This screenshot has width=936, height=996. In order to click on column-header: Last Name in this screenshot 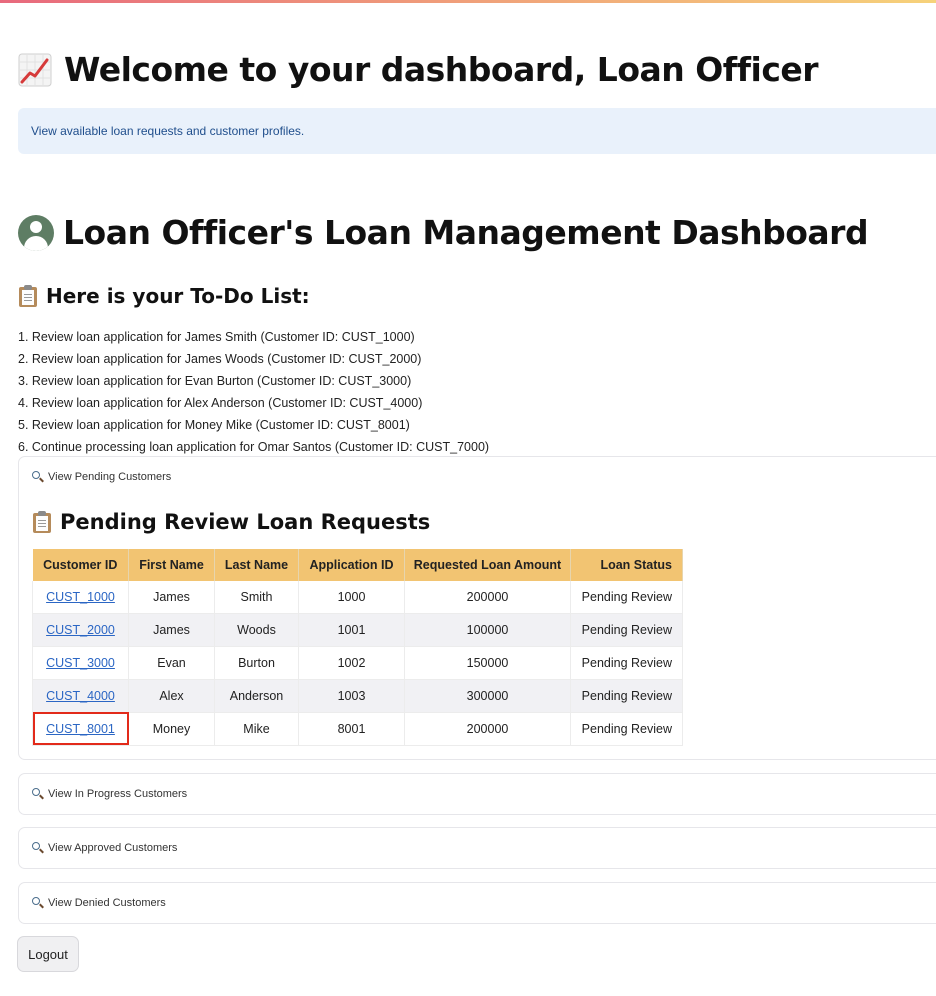, I will do `click(256, 565)`.